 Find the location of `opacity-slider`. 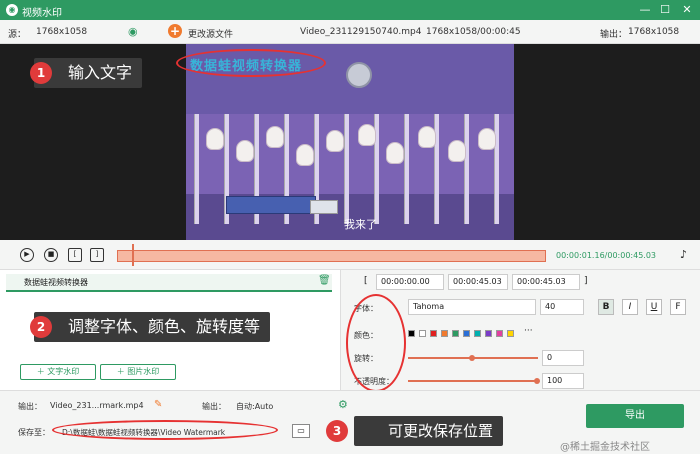

opacity-slider is located at coordinates (473, 381).